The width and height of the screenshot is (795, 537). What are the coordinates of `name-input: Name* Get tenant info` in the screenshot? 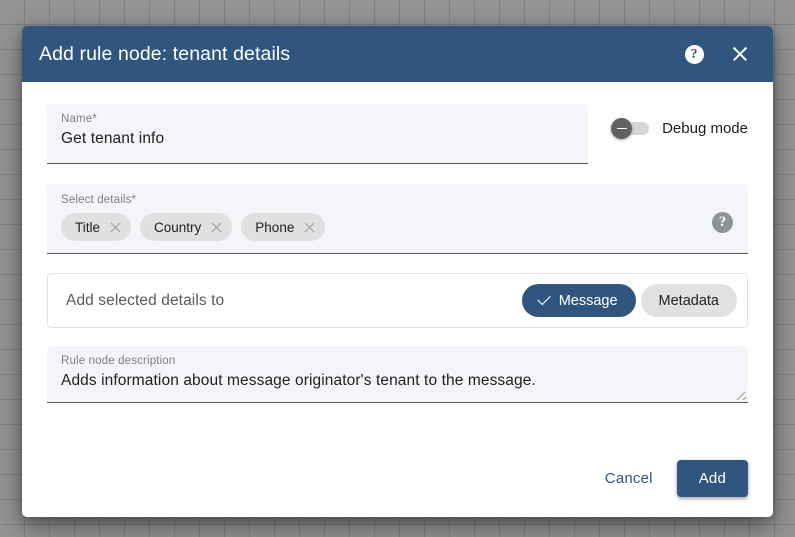 It's located at (318, 134).